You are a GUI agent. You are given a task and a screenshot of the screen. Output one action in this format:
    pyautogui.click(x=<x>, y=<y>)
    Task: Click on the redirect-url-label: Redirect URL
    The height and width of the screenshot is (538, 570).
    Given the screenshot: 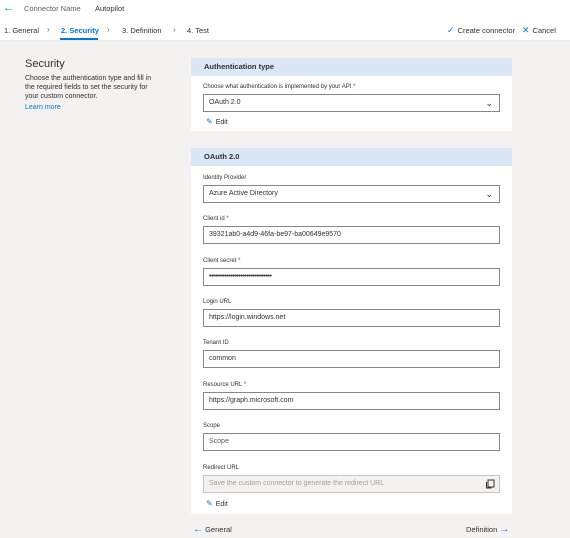 What is the action you would take?
    pyautogui.click(x=221, y=468)
    